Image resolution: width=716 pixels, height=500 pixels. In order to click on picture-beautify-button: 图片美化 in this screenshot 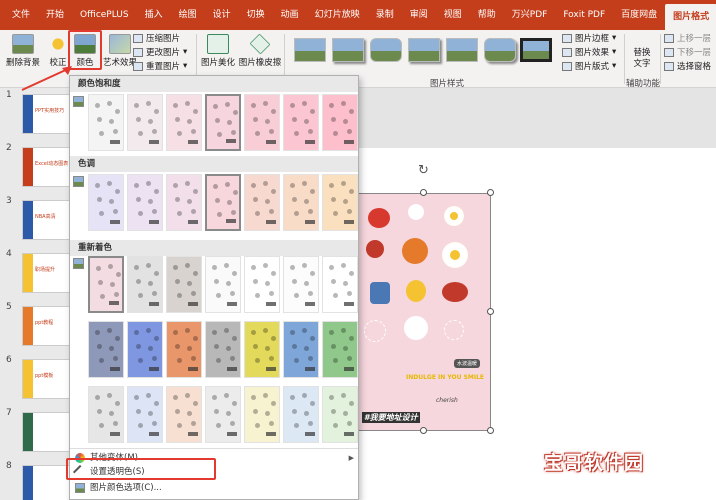, I will do `click(218, 51)`.